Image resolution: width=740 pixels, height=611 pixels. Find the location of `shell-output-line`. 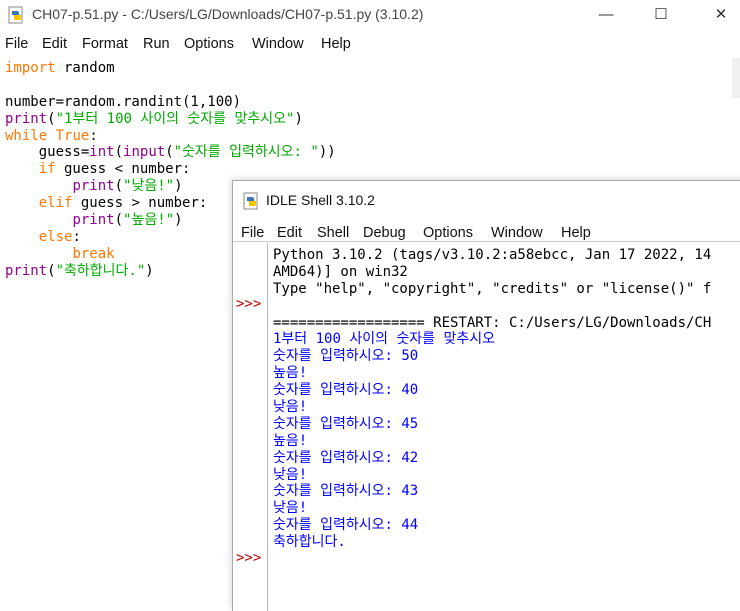

shell-output-line is located at coordinates (492, 306).